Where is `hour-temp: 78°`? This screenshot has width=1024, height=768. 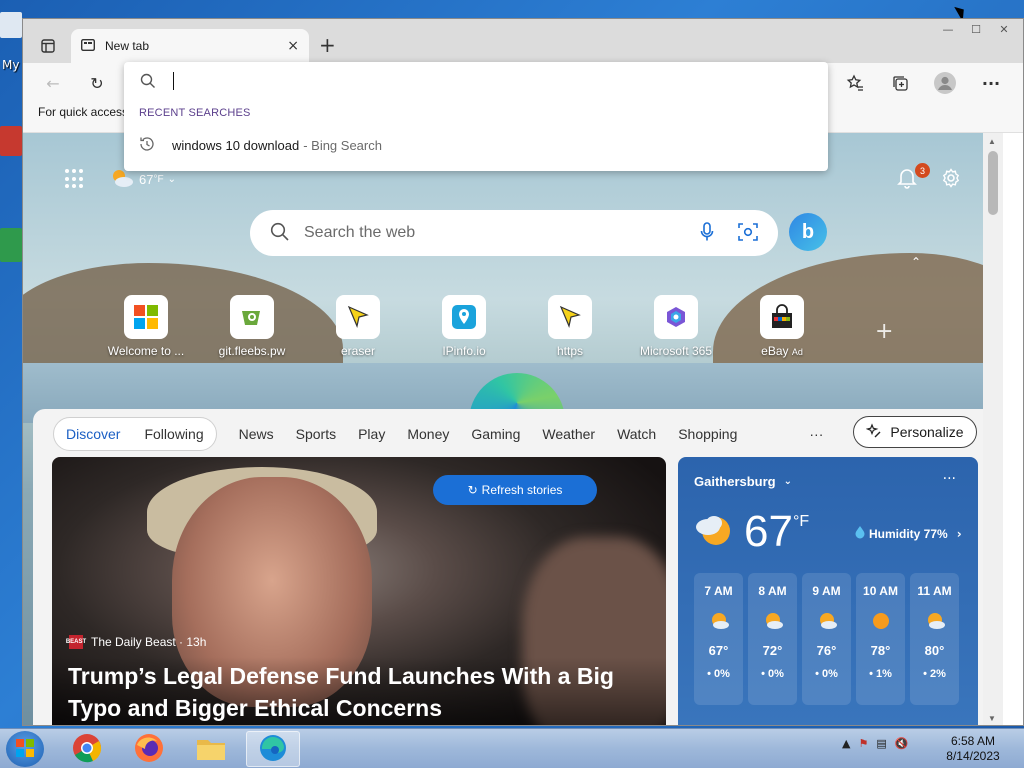 hour-temp: 78° is located at coordinates (880, 650).